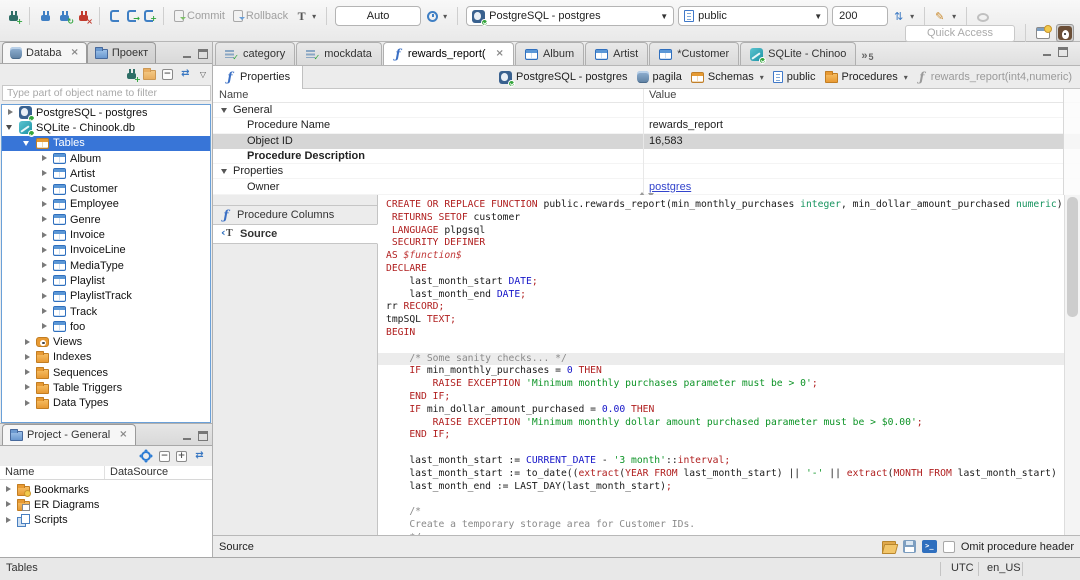 This screenshot has height=580, width=1080. Describe the element at coordinates (106, 265) in the screenshot. I see `tree-item-mediatype: MediaType` at that location.